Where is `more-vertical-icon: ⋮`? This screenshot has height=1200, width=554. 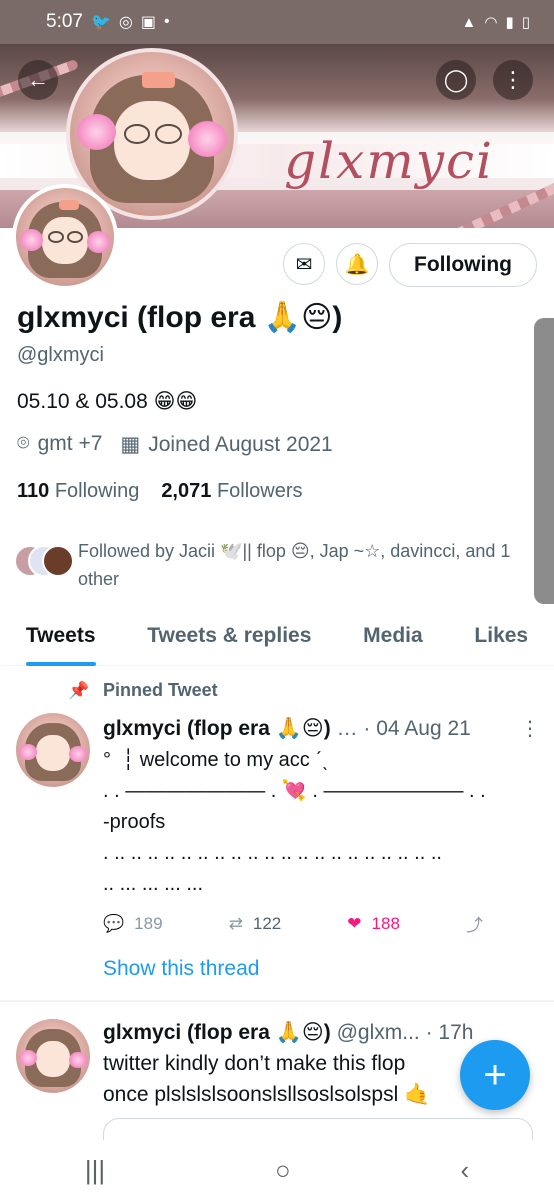
more-vertical-icon: ⋮ is located at coordinates (513, 79).